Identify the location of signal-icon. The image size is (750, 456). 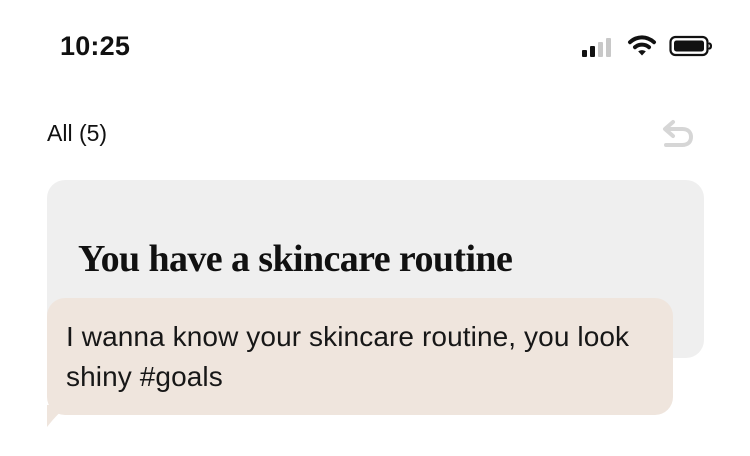
(596, 47).